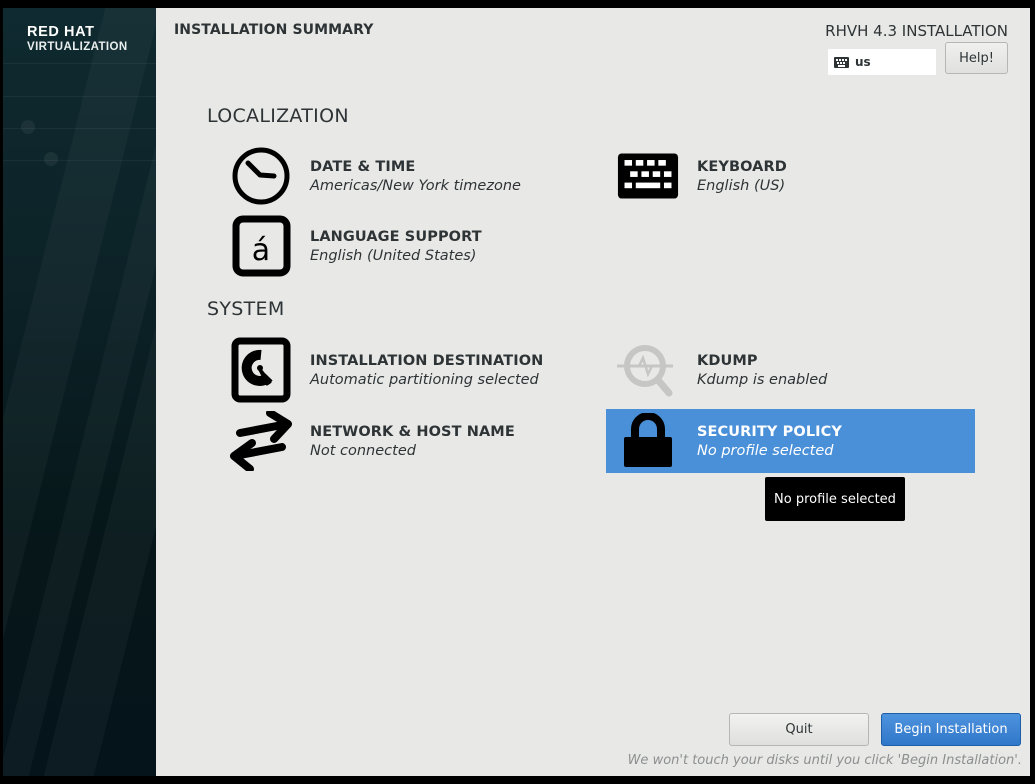 This screenshot has height=784, width=1035. What do you see at coordinates (77, 46) in the screenshot?
I see `brand-line-2: VIRTUALIZATION` at bounding box center [77, 46].